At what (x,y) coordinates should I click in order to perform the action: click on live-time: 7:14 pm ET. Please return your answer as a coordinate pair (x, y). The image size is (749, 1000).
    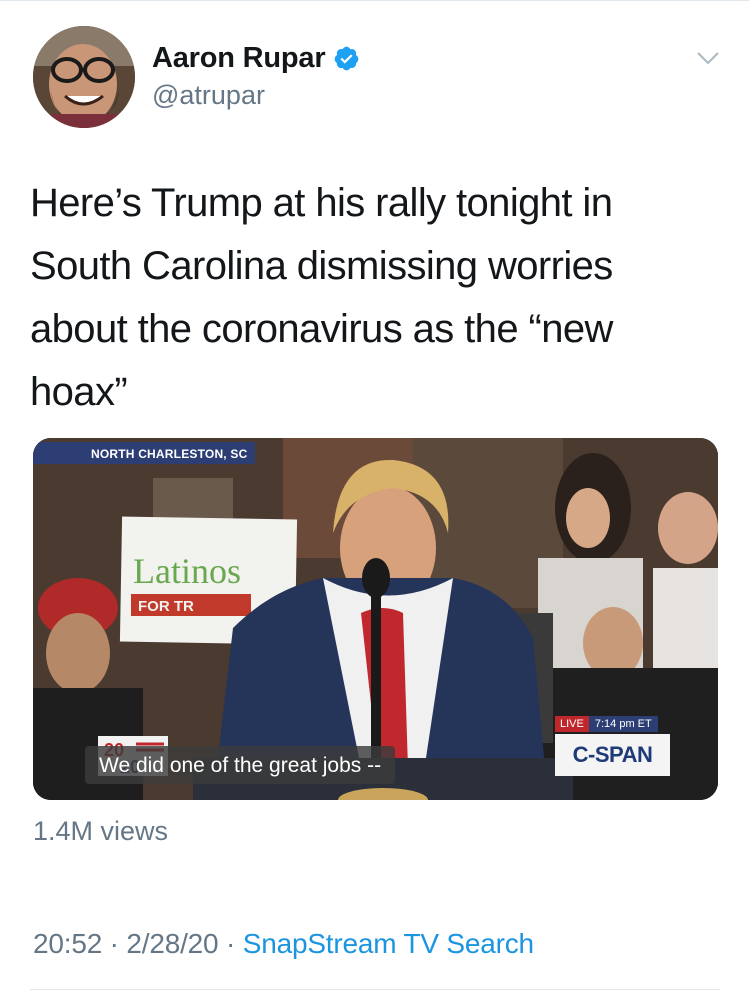
    Looking at the image, I should click on (623, 724).